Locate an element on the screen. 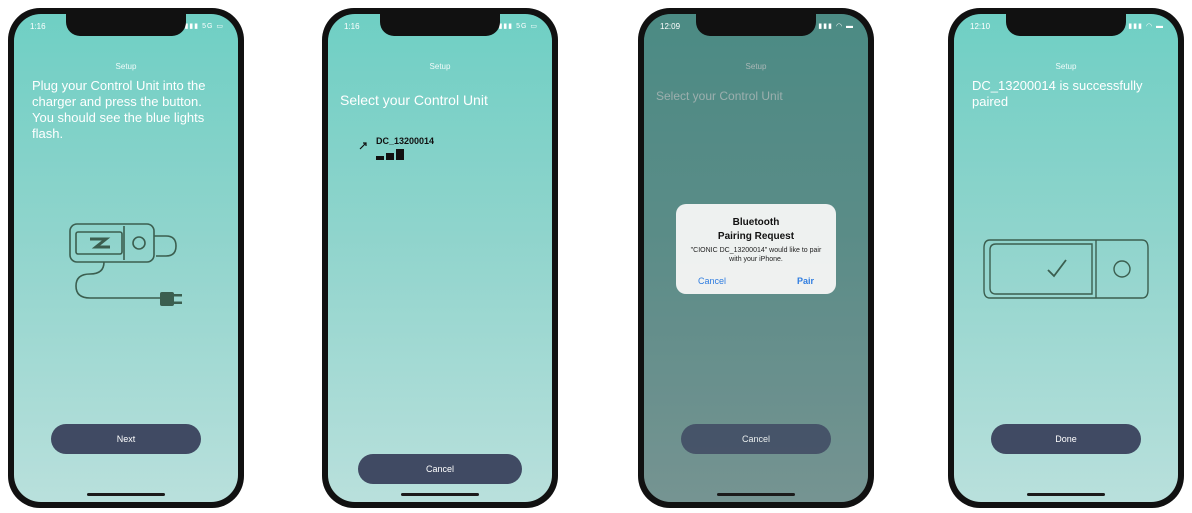  alert-title-line2: Pairing Request is located at coordinates (756, 236).